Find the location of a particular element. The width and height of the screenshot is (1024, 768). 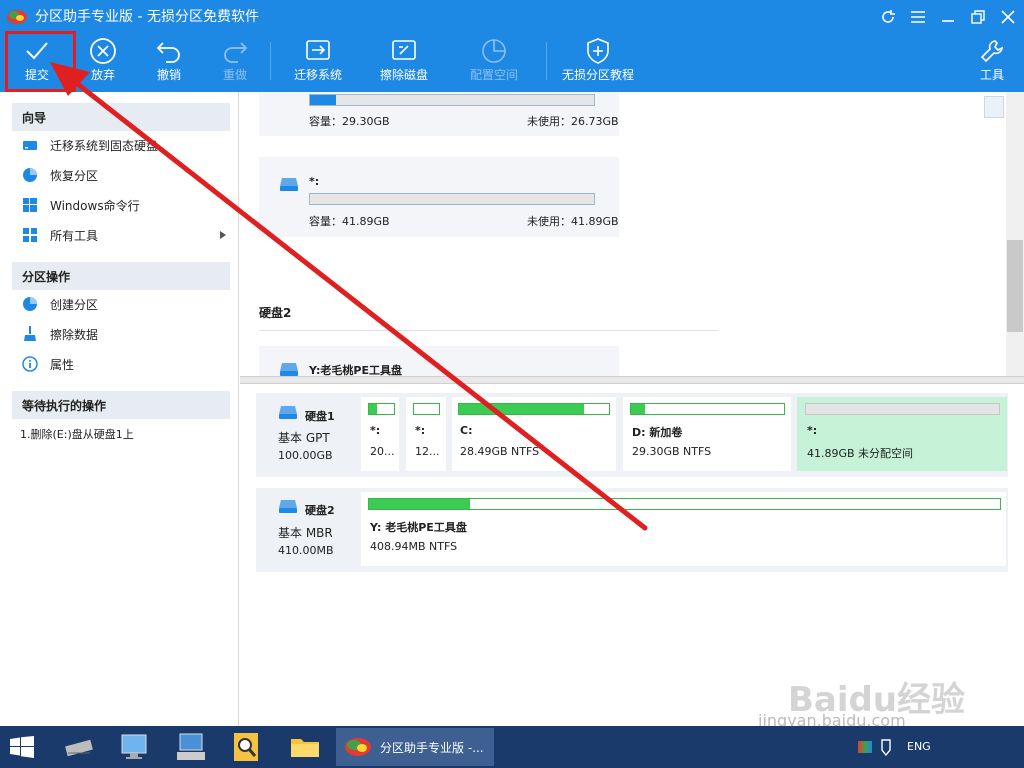

wipe-label: 擦除磁盘 is located at coordinates (403, 75).